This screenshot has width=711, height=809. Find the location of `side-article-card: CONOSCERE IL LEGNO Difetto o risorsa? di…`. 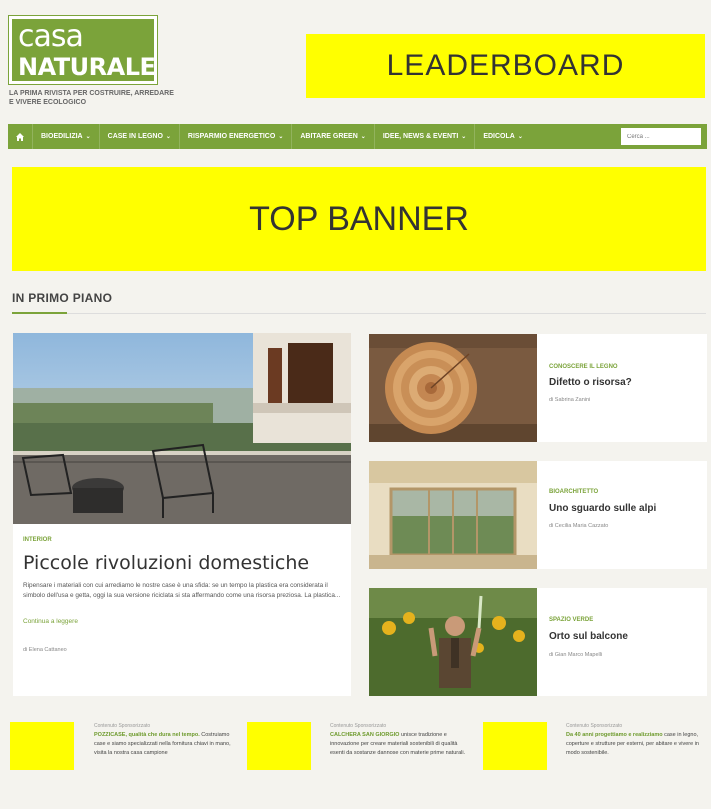

side-article-card: CONOSCERE IL LEGNO Difetto o risorsa? di… is located at coordinates (538, 388).